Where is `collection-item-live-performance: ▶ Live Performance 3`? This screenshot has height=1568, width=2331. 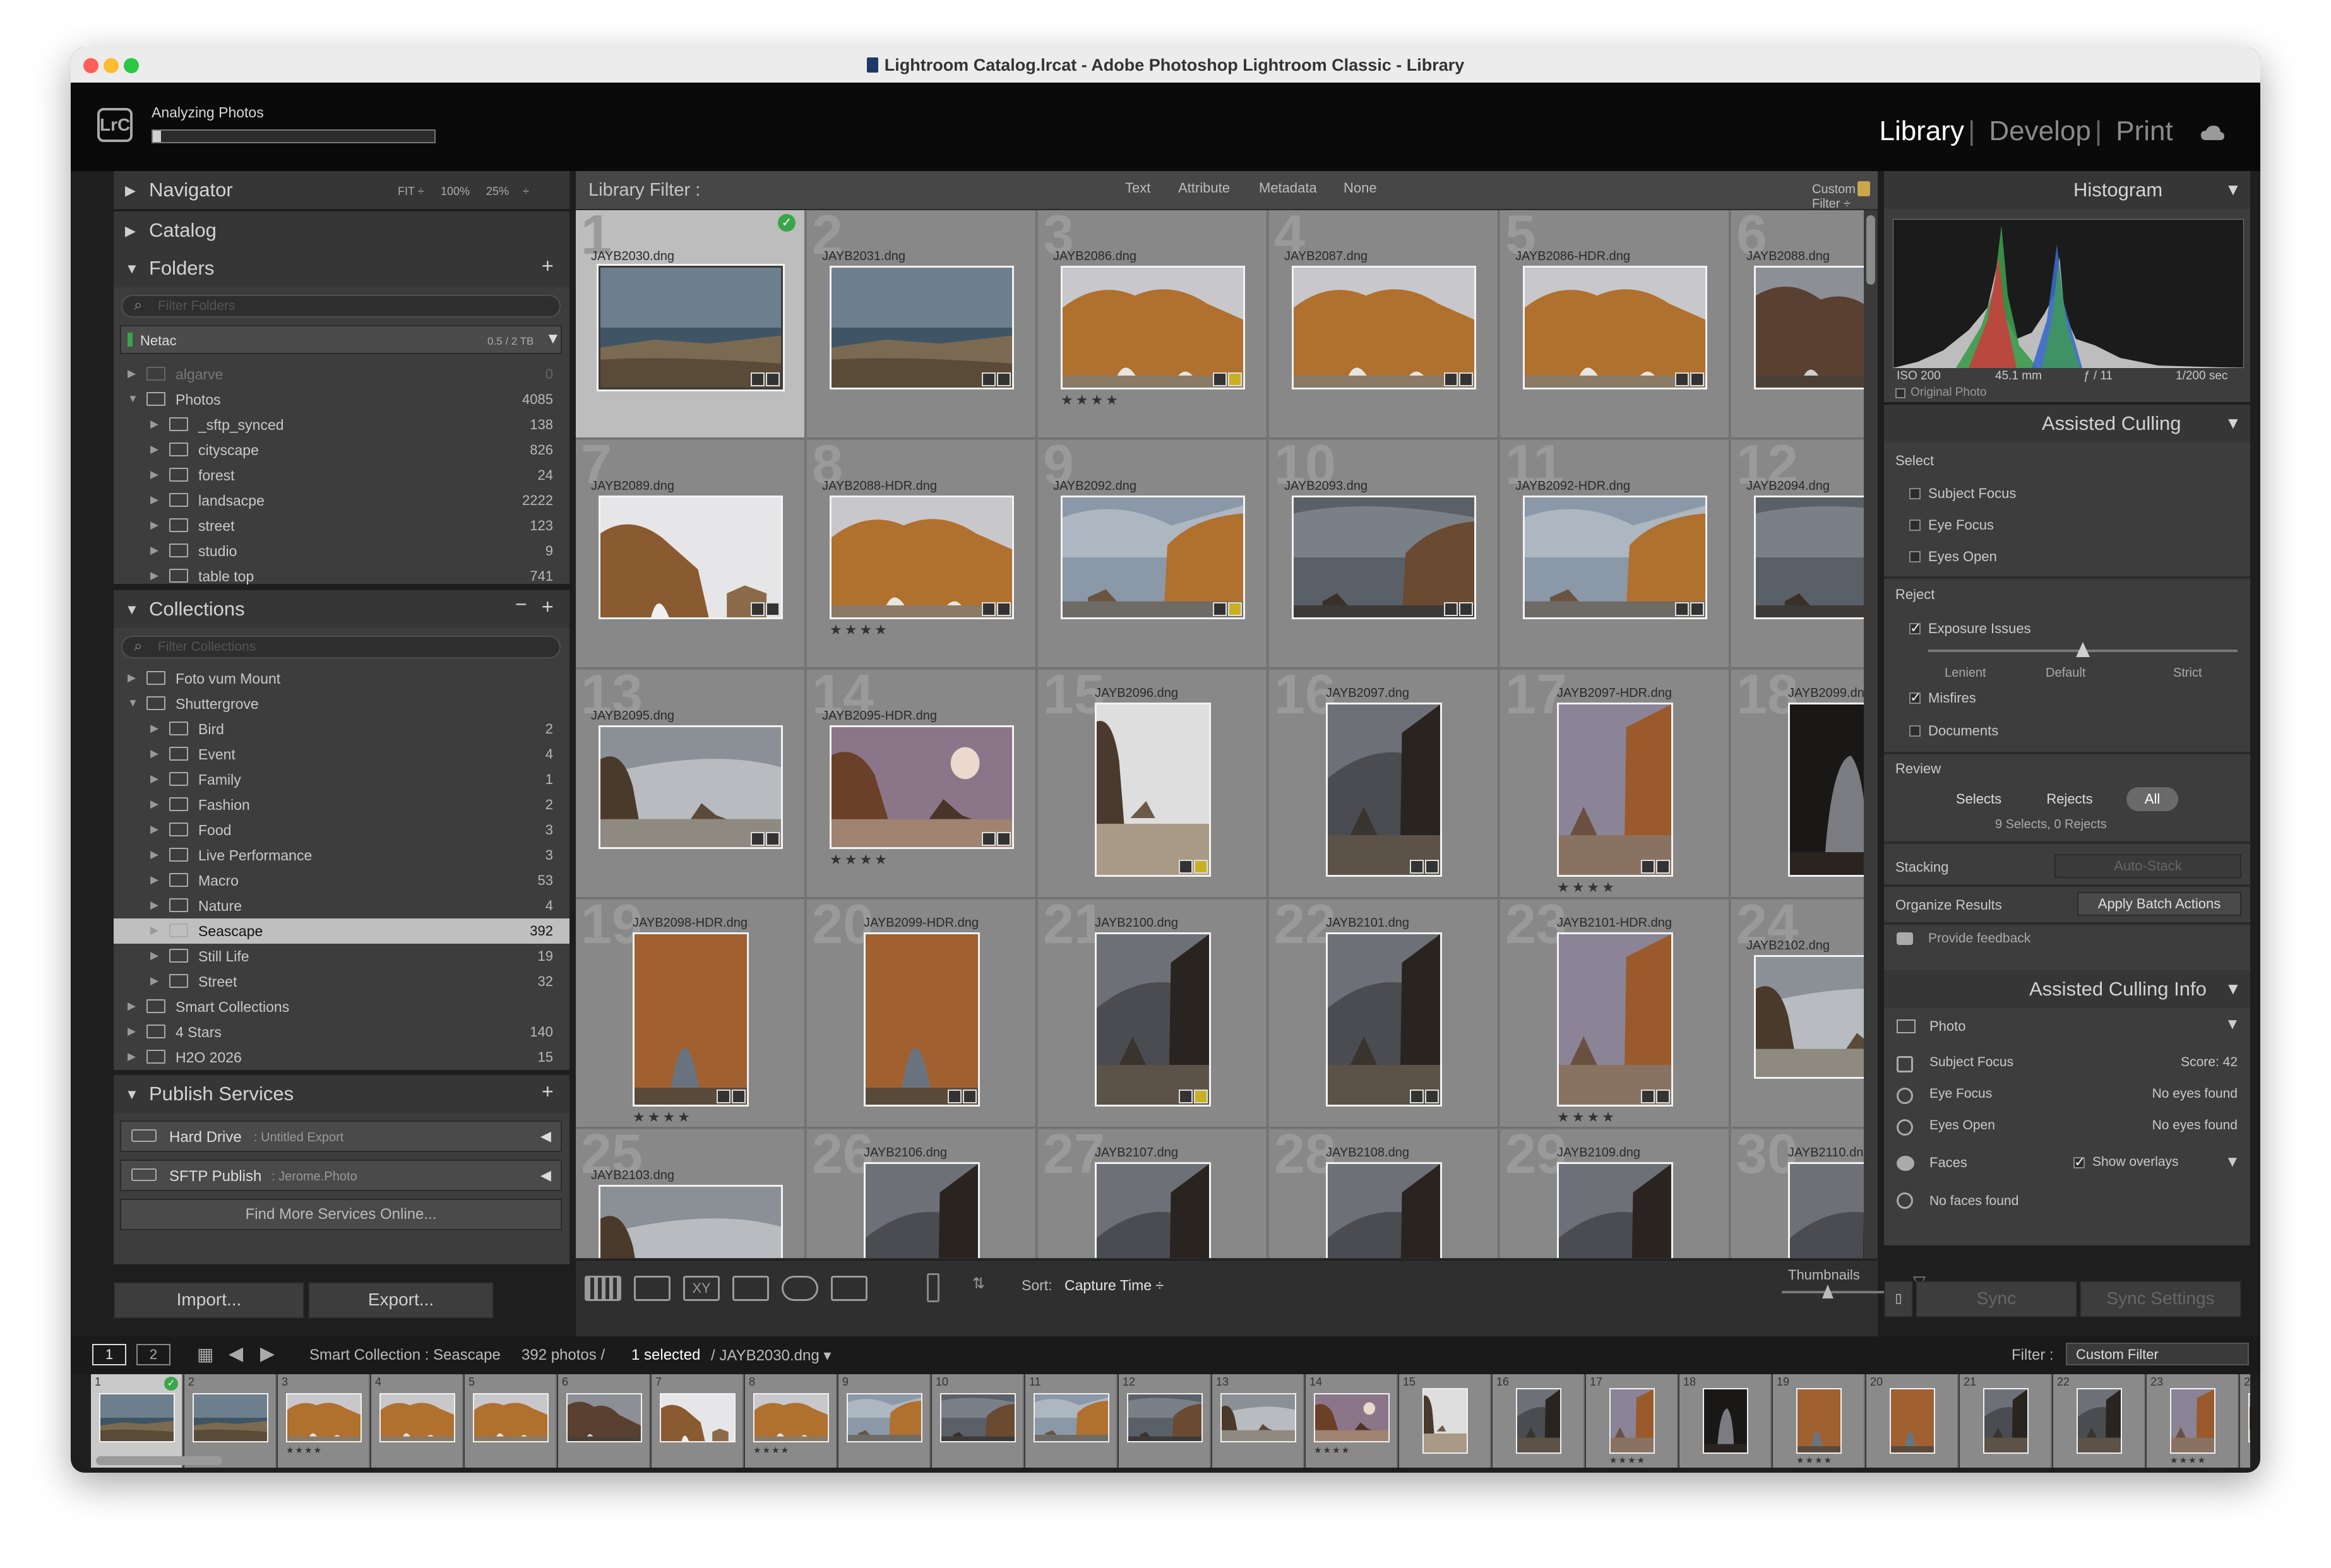 collection-item-live-performance: ▶ Live Performance 3 is located at coordinates (341, 855).